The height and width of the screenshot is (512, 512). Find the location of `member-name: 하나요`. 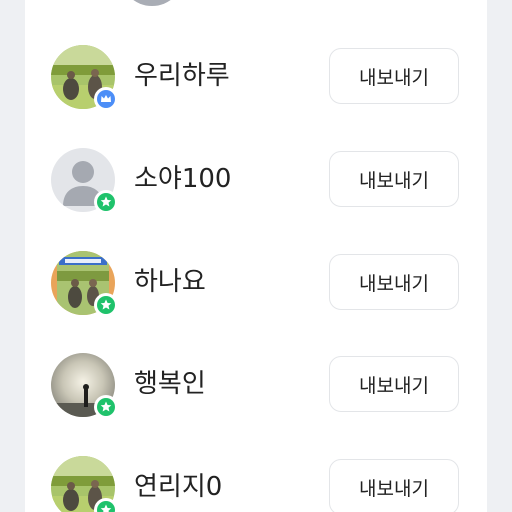

member-name: 하나요 is located at coordinates (170, 282).